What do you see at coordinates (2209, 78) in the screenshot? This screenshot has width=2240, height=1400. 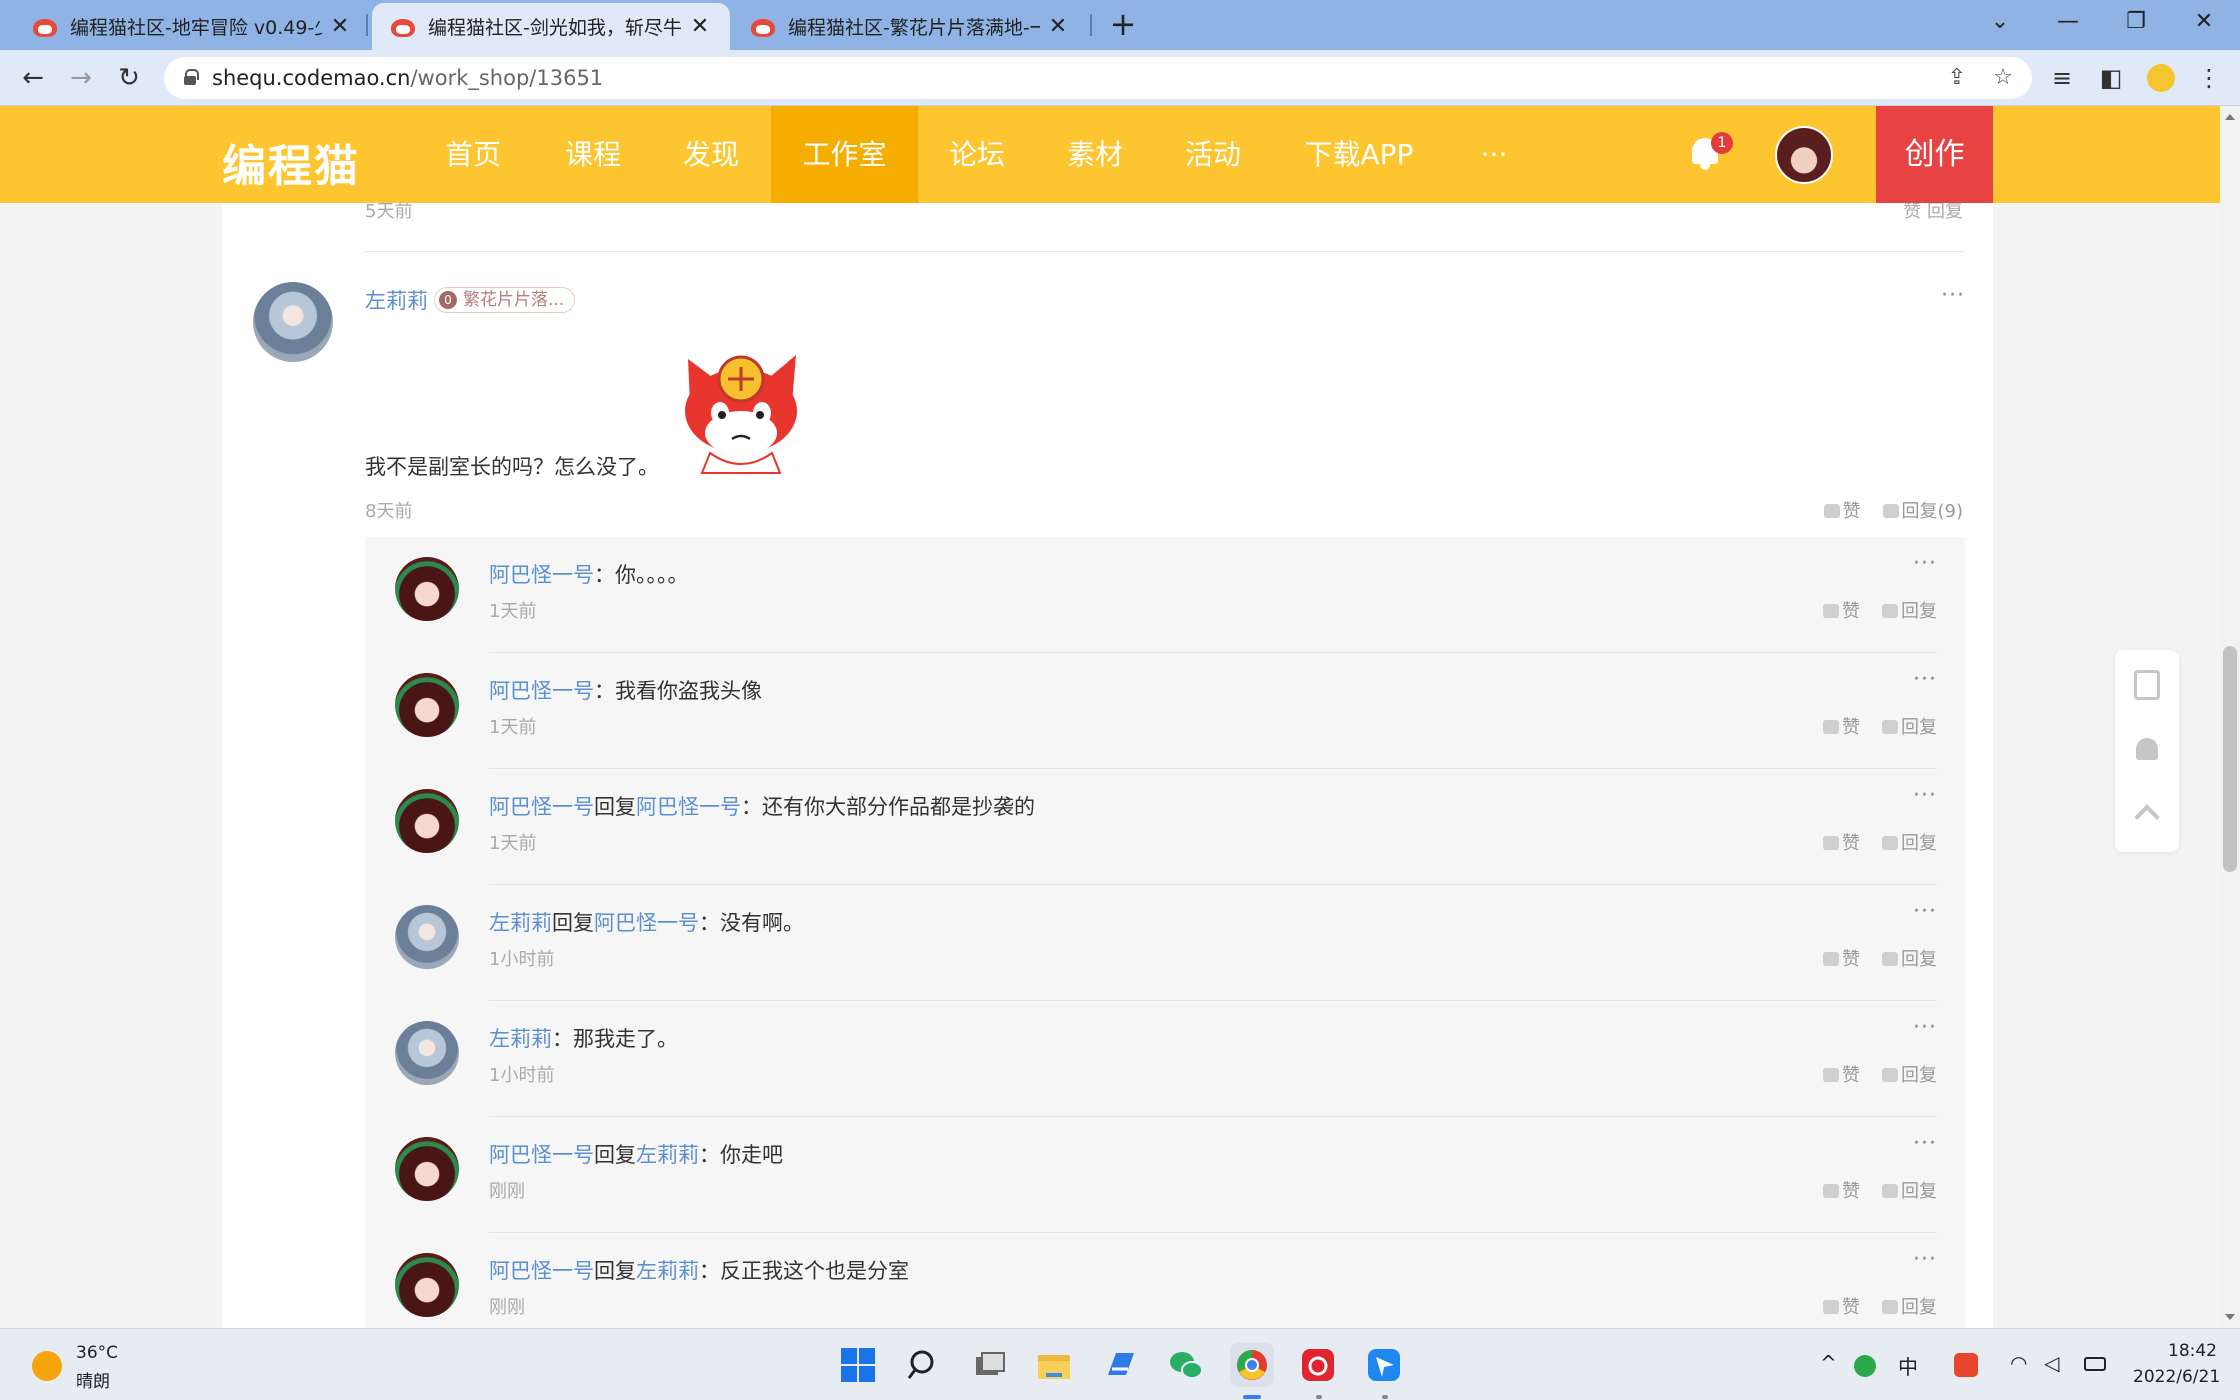 I see `browser-menu-icon: ⋮` at bounding box center [2209, 78].